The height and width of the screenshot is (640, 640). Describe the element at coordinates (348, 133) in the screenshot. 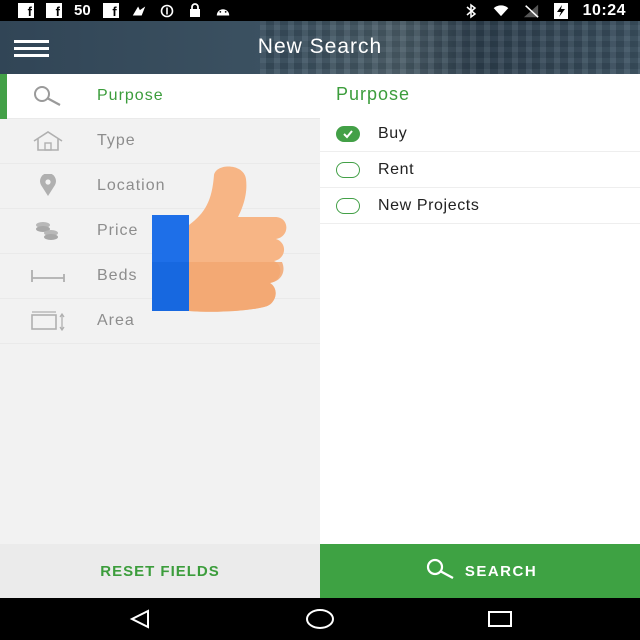

I see `radio-checked-icon` at that location.